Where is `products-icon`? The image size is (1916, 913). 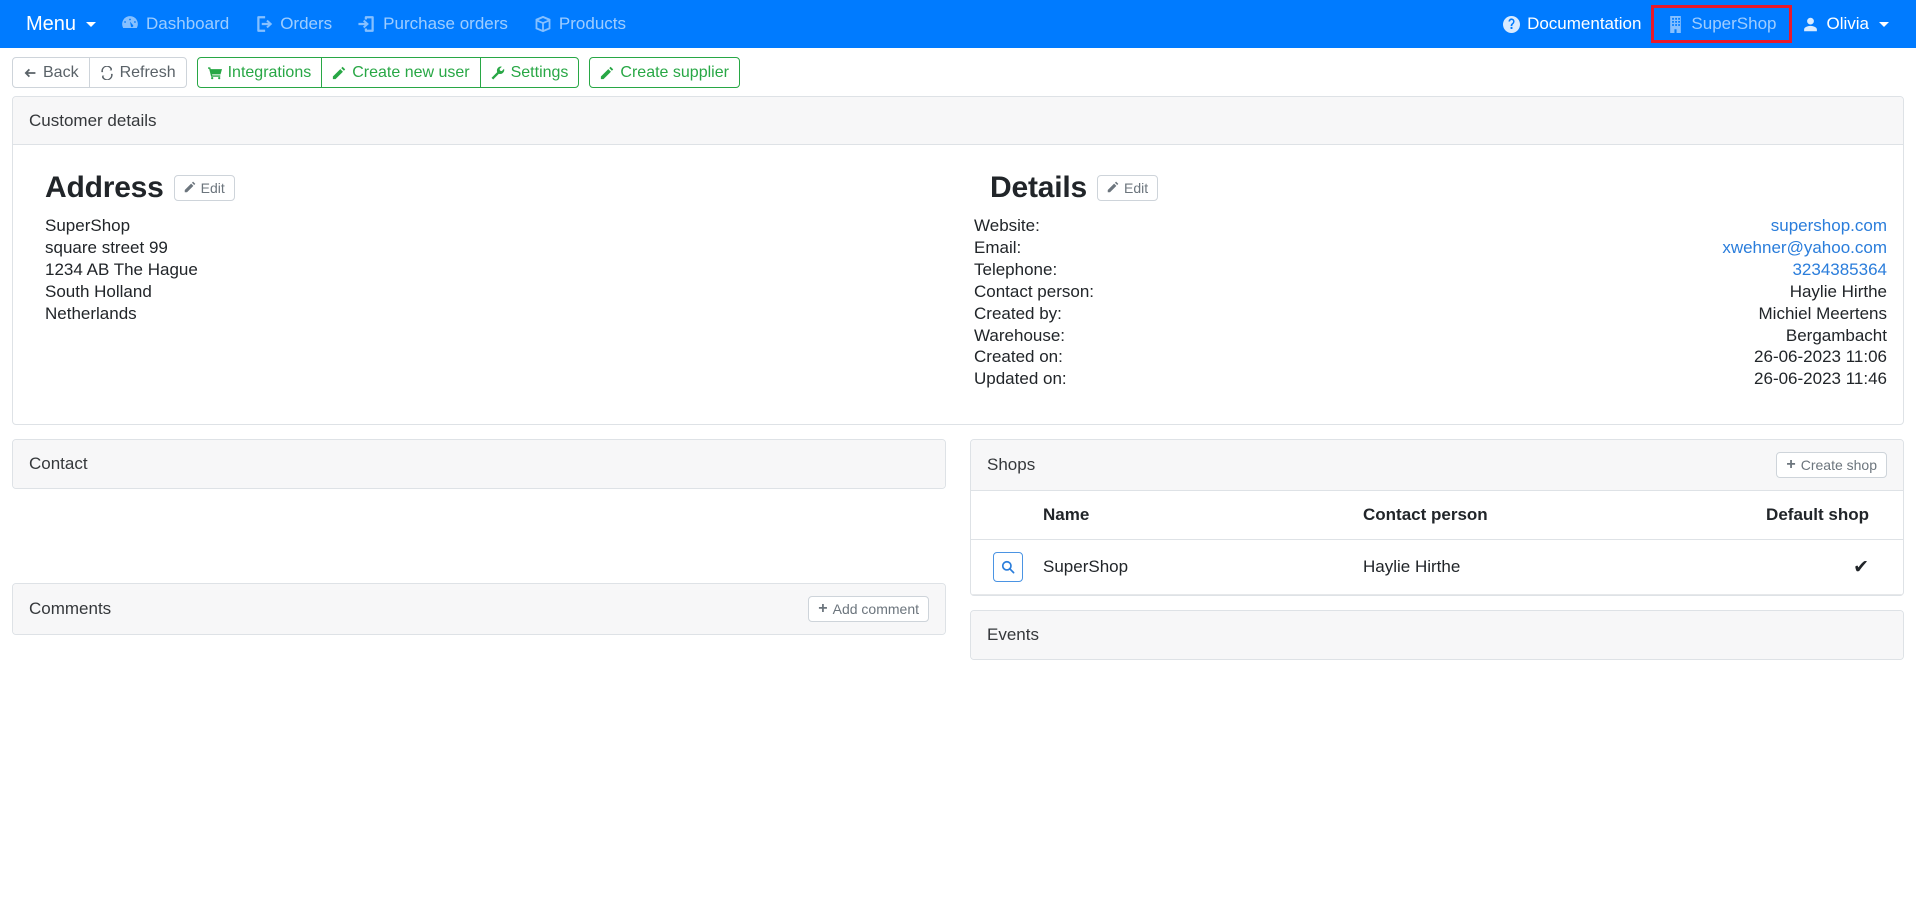
products-icon is located at coordinates (543, 24).